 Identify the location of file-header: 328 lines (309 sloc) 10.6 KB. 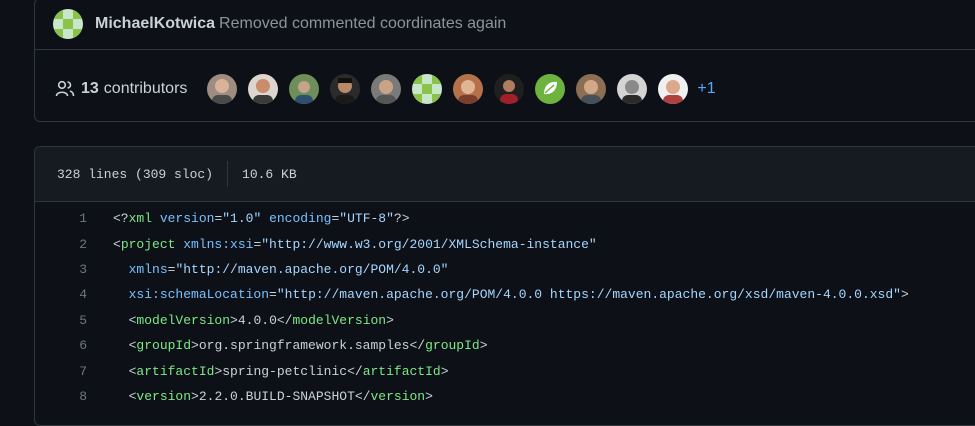
(505, 174).